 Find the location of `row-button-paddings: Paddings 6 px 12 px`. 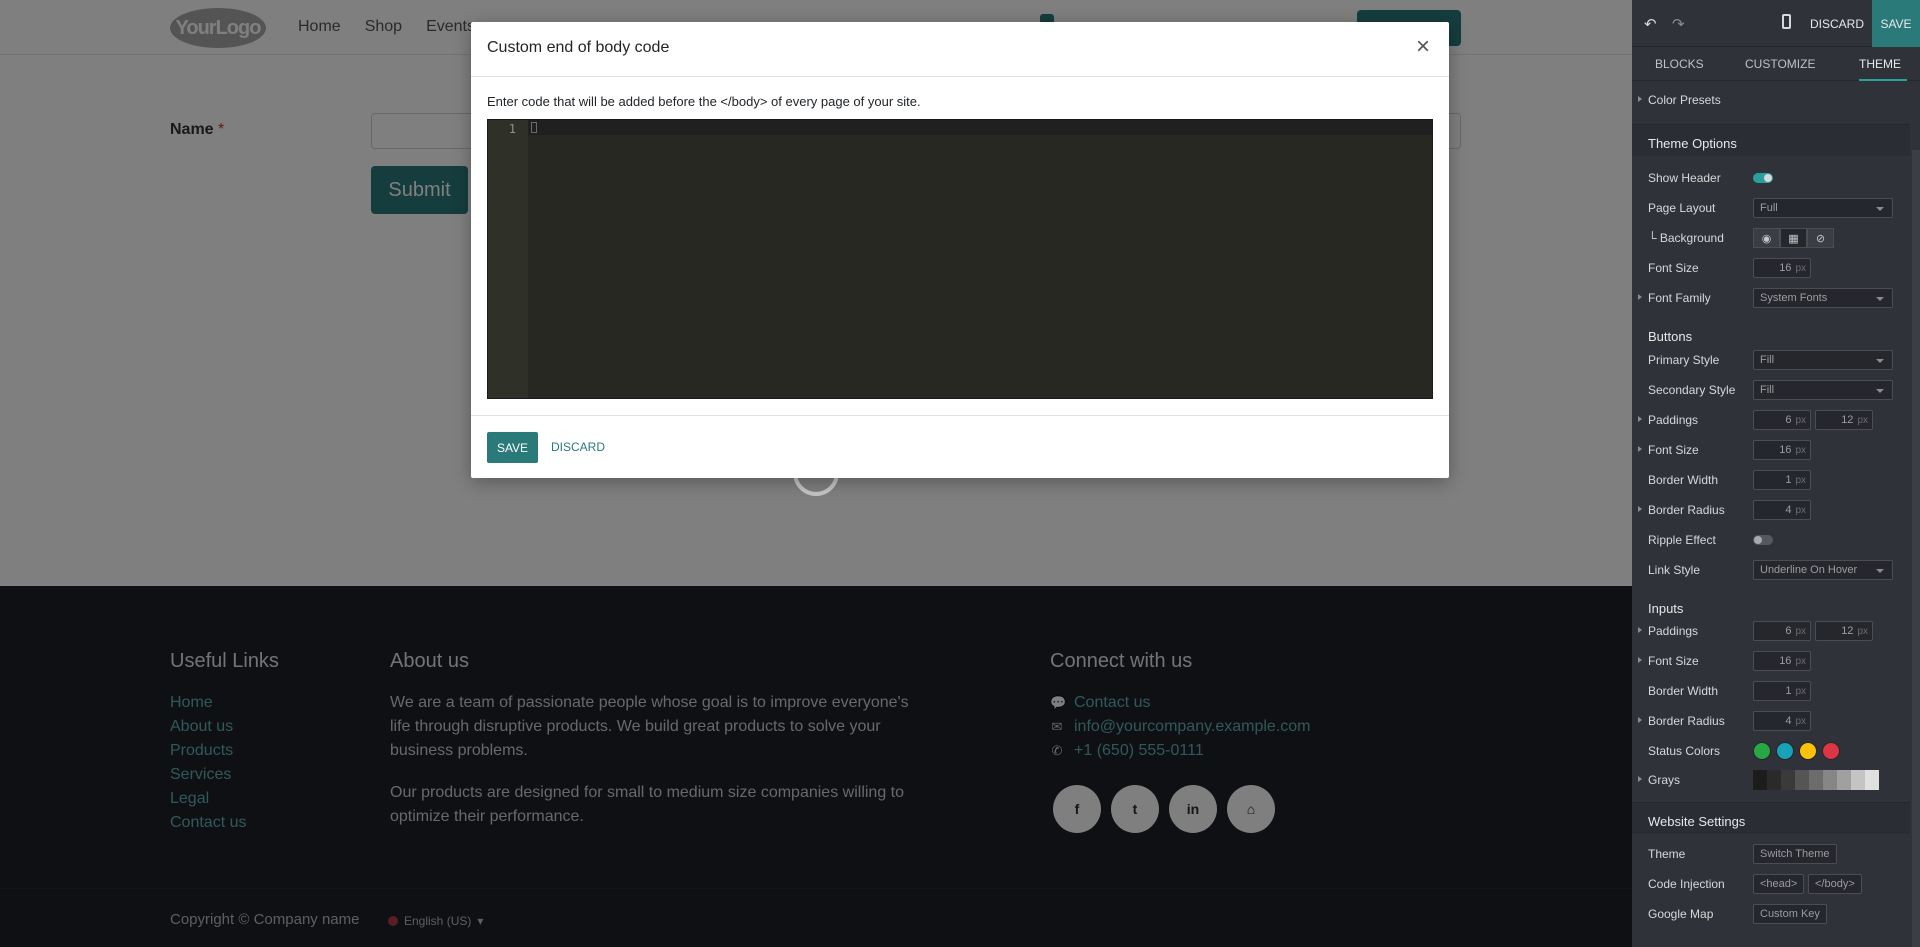

row-button-paddings: Paddings 6 px 12 px is located at coordinates (1771, 420).